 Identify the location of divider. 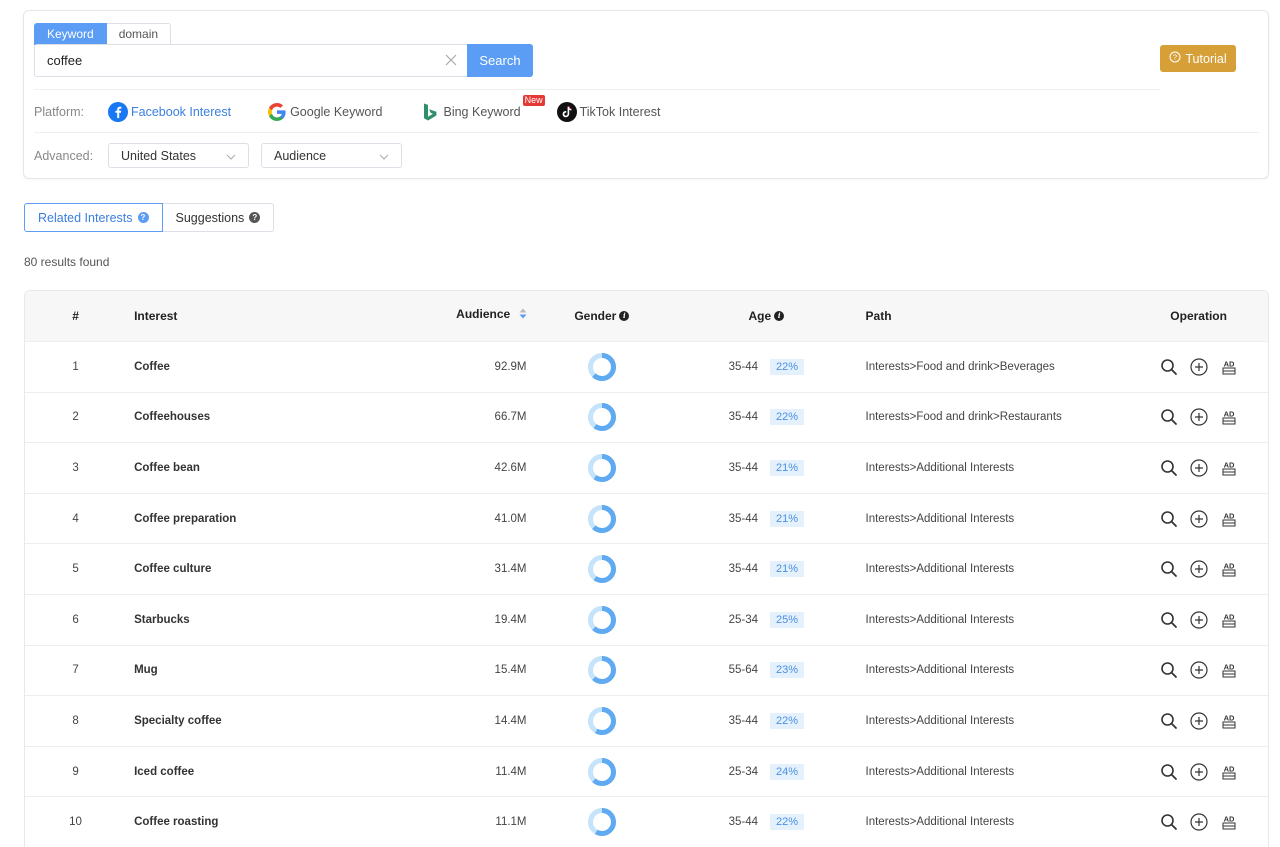
(646, 132).